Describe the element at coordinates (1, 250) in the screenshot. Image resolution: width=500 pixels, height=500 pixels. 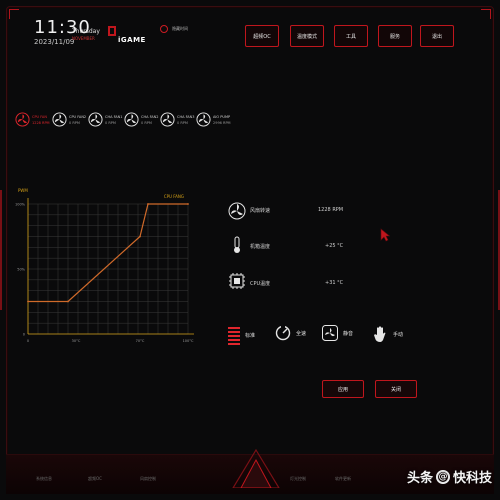
I see `side-decoration` at that location.